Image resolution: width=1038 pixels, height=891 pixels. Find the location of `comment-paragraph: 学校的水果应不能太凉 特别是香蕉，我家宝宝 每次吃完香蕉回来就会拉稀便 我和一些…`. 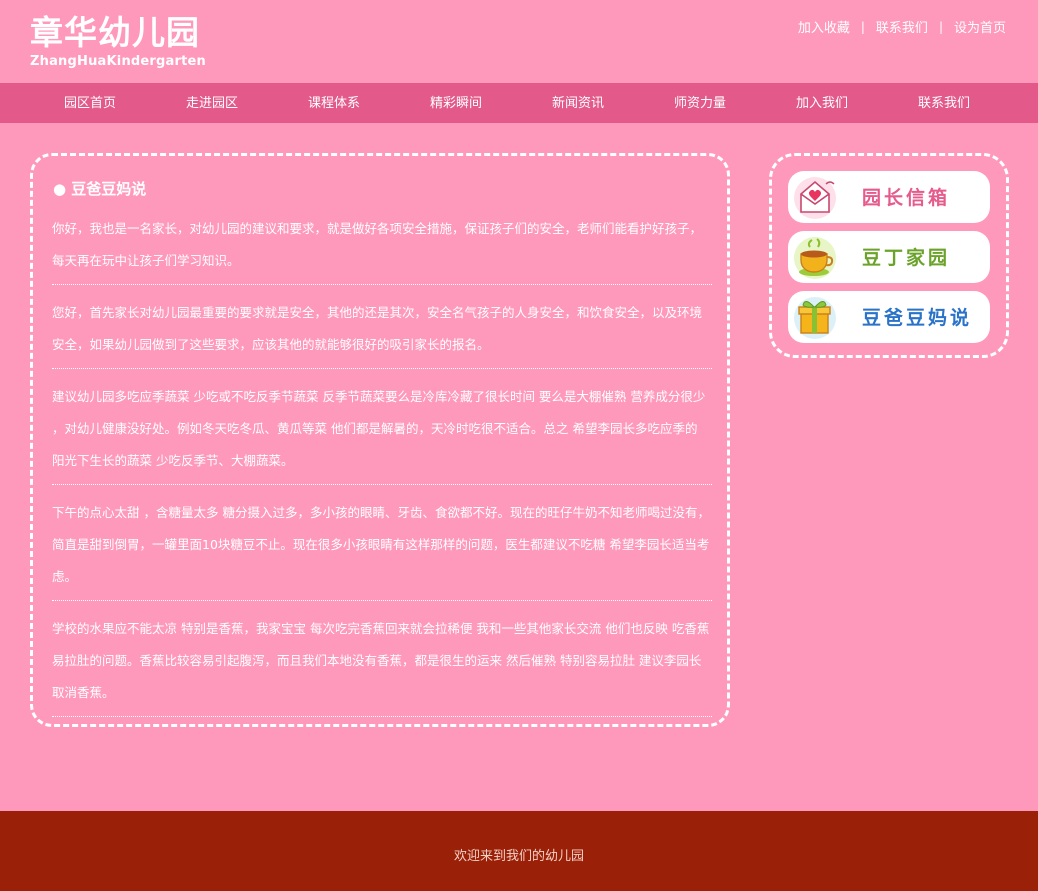

comment-paragraph: 学校的水果应不能太凉 特别是香蕉，我家宝宝 每次吃完香蕉回来就会拉稀便 我和一些… is located at coordinates (382, 665).